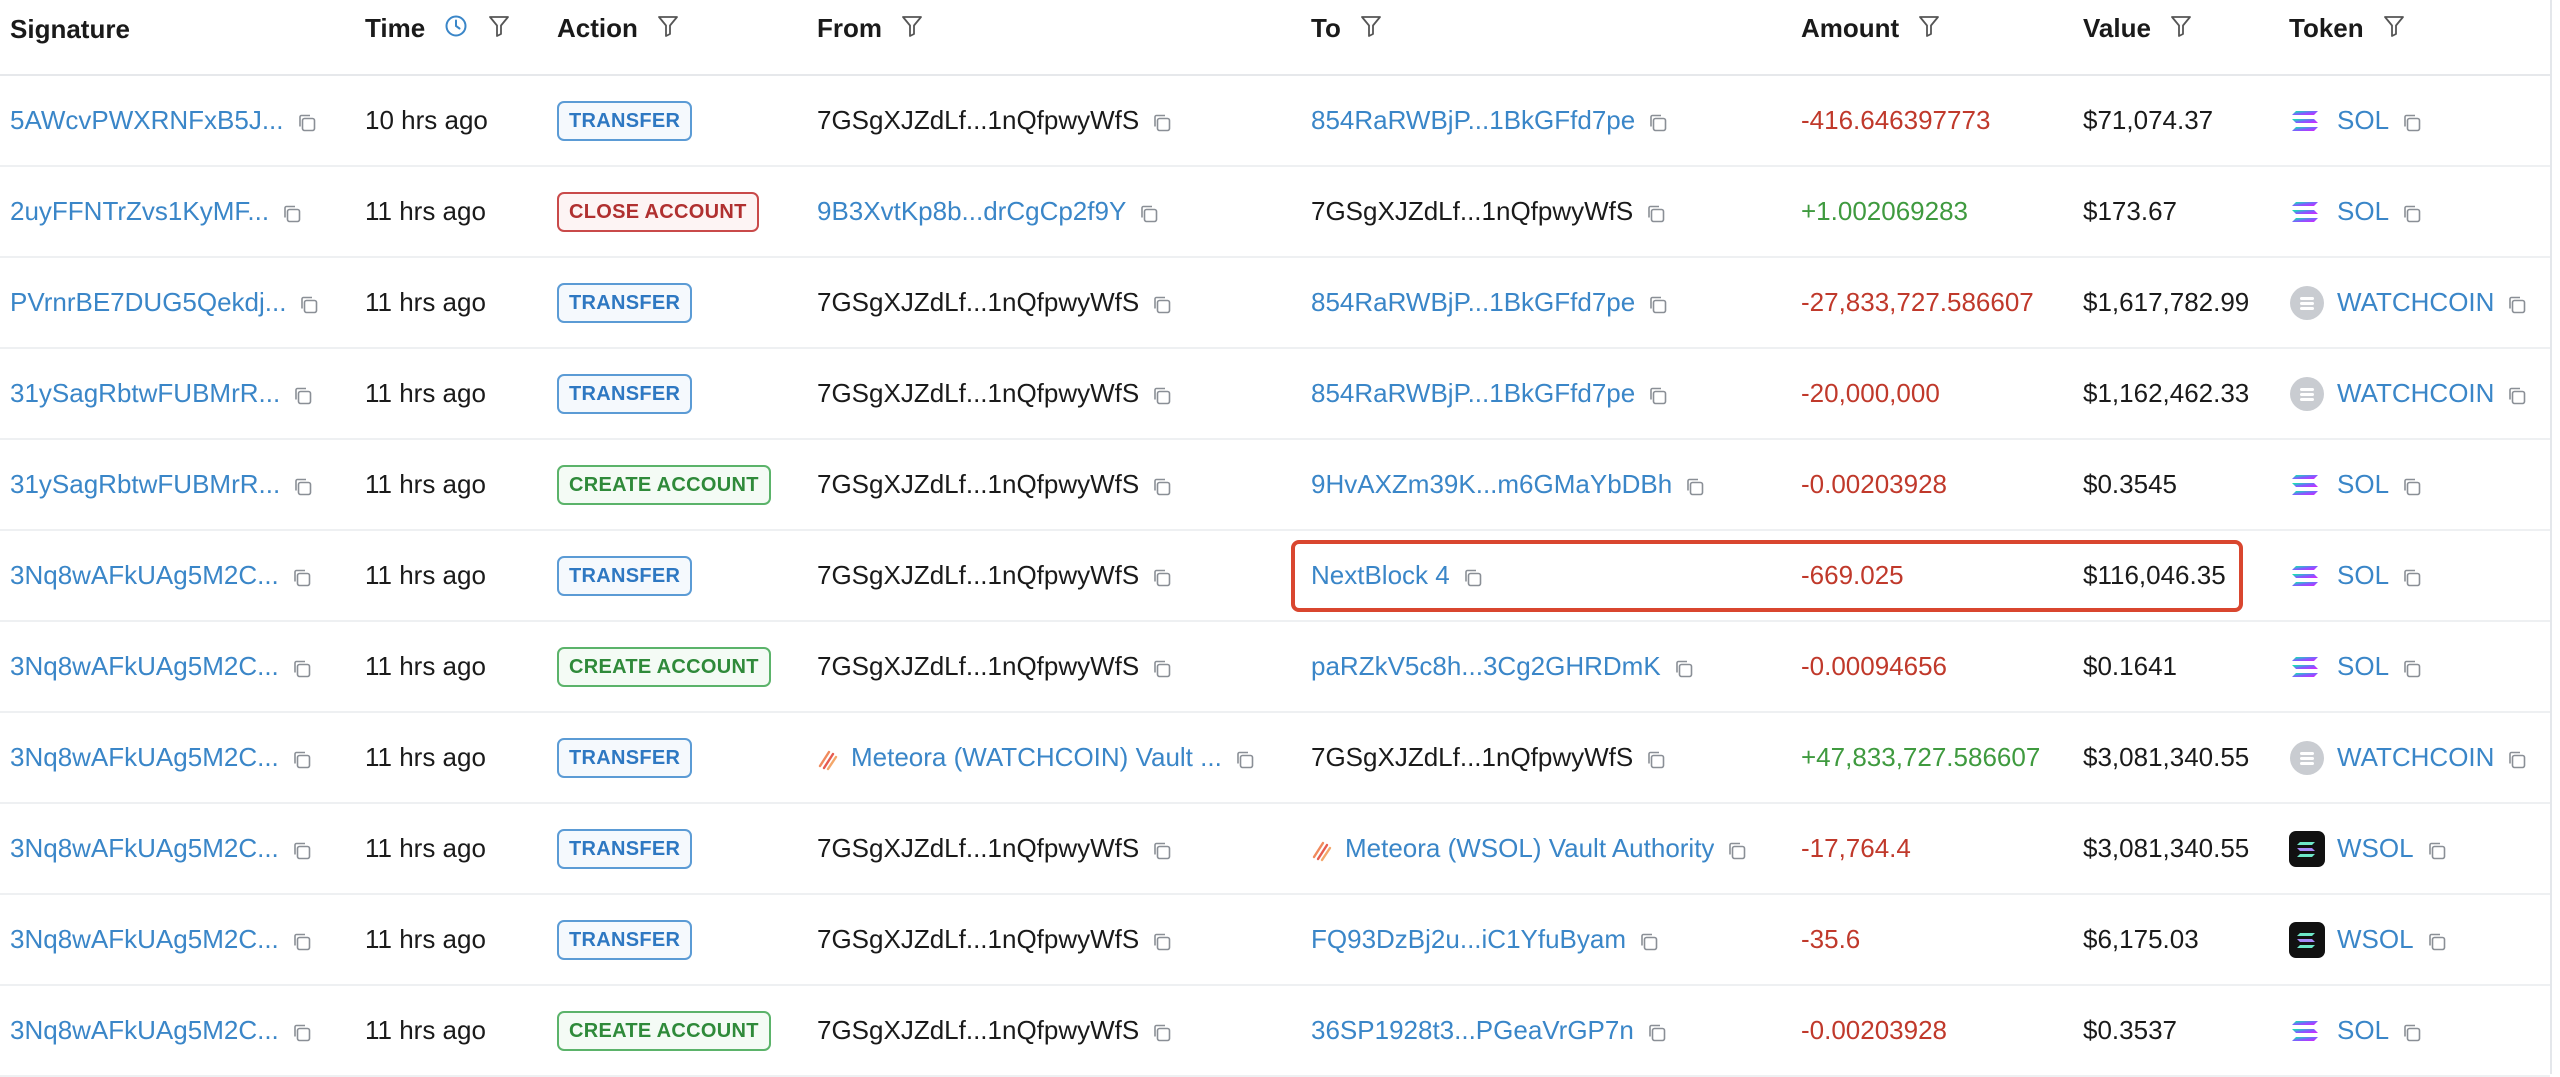 The width and height of the screenshot is (2560, 1077). Describe the element at coordinates (1380, 575) in the screenshot. I see `to-address: NextBlock 4` at that location.